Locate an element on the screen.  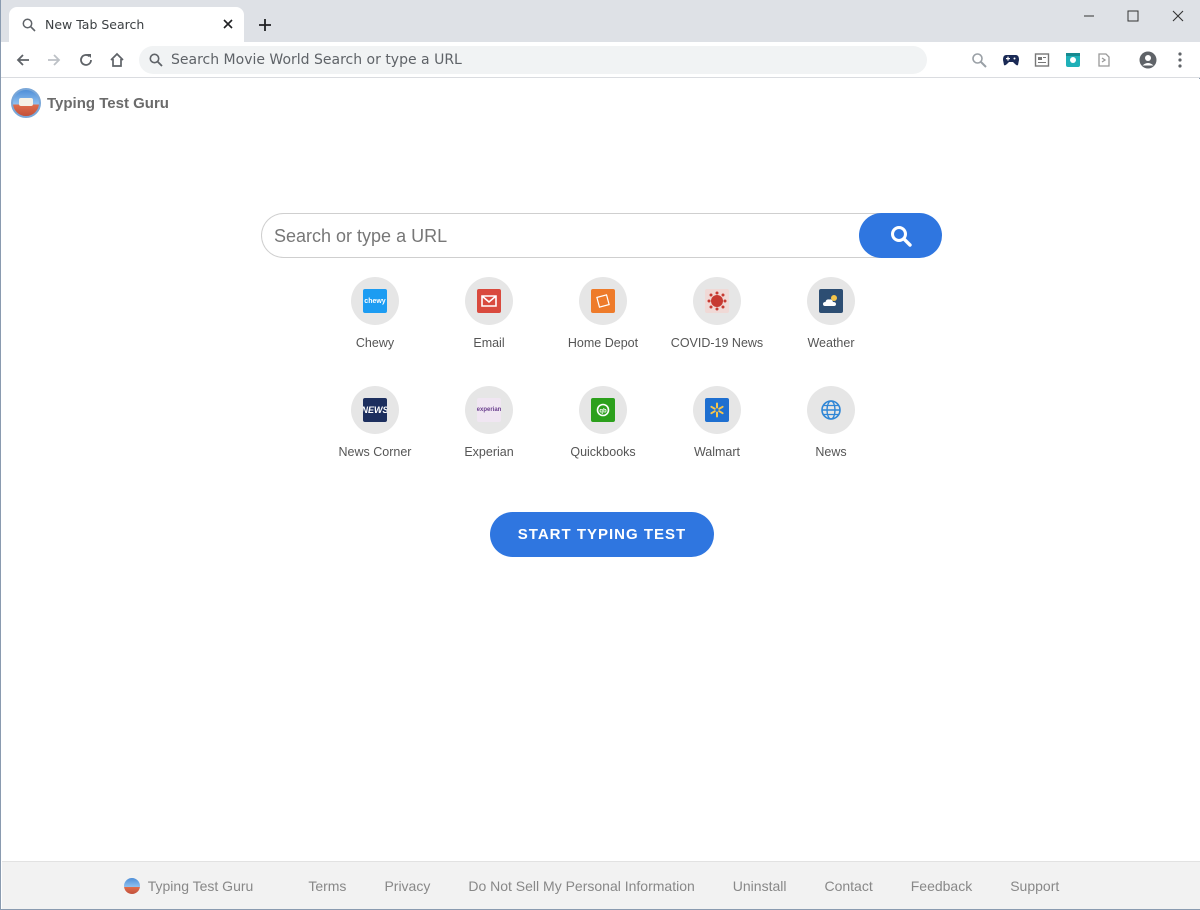
tile-experian: experian Experian is located at coordinates (488, 431).